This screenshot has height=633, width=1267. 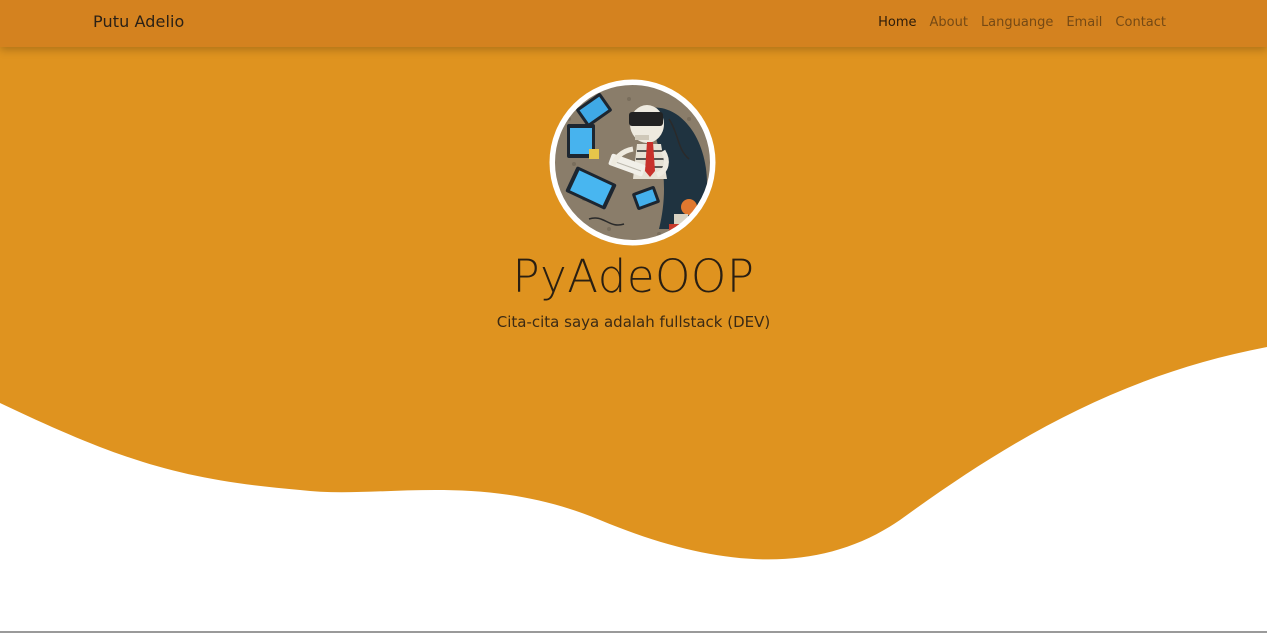 I want to click on nav-link-languange: Languange, so click(x=1017, y=22).